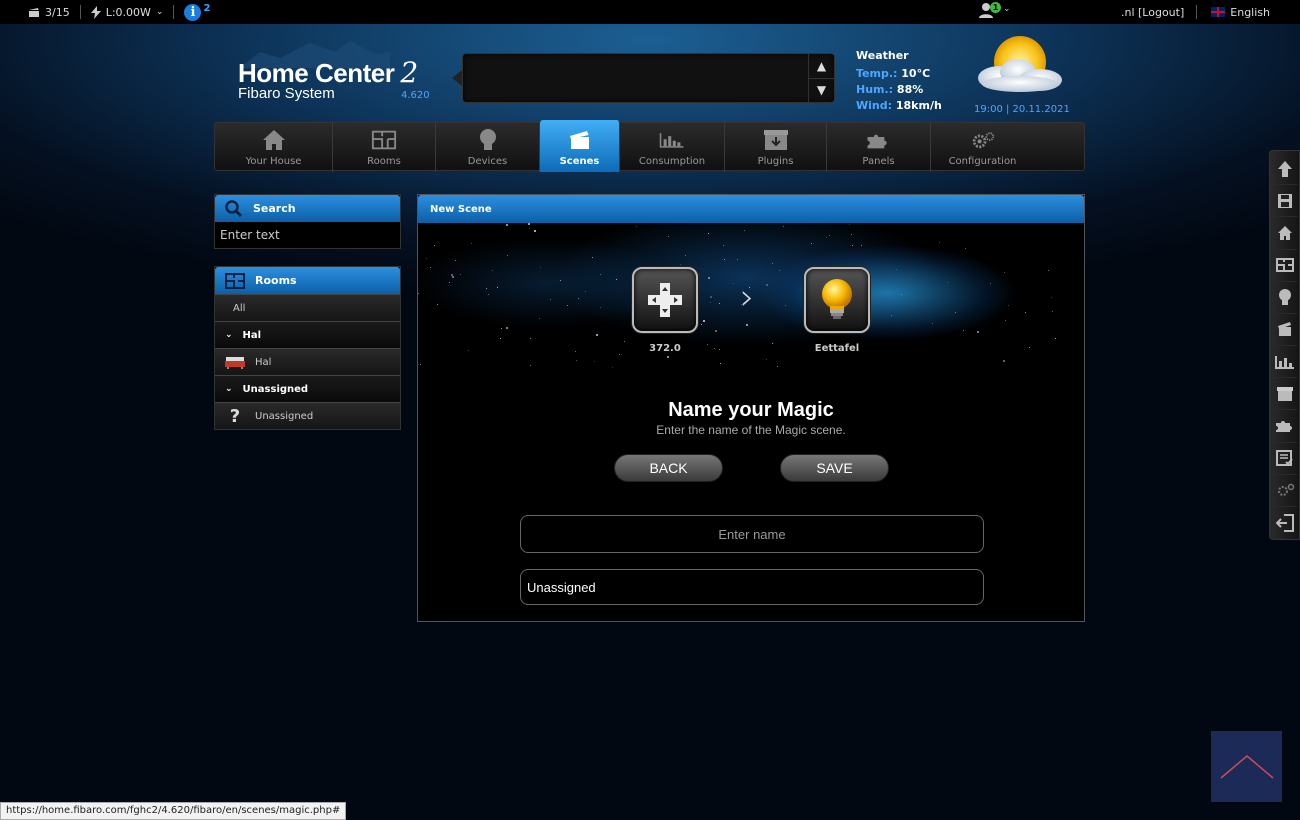 Image resolution: width=1300 pixels, height=820 pixels. I want to click on partly-cloudy-icon, so click(1020, 64).